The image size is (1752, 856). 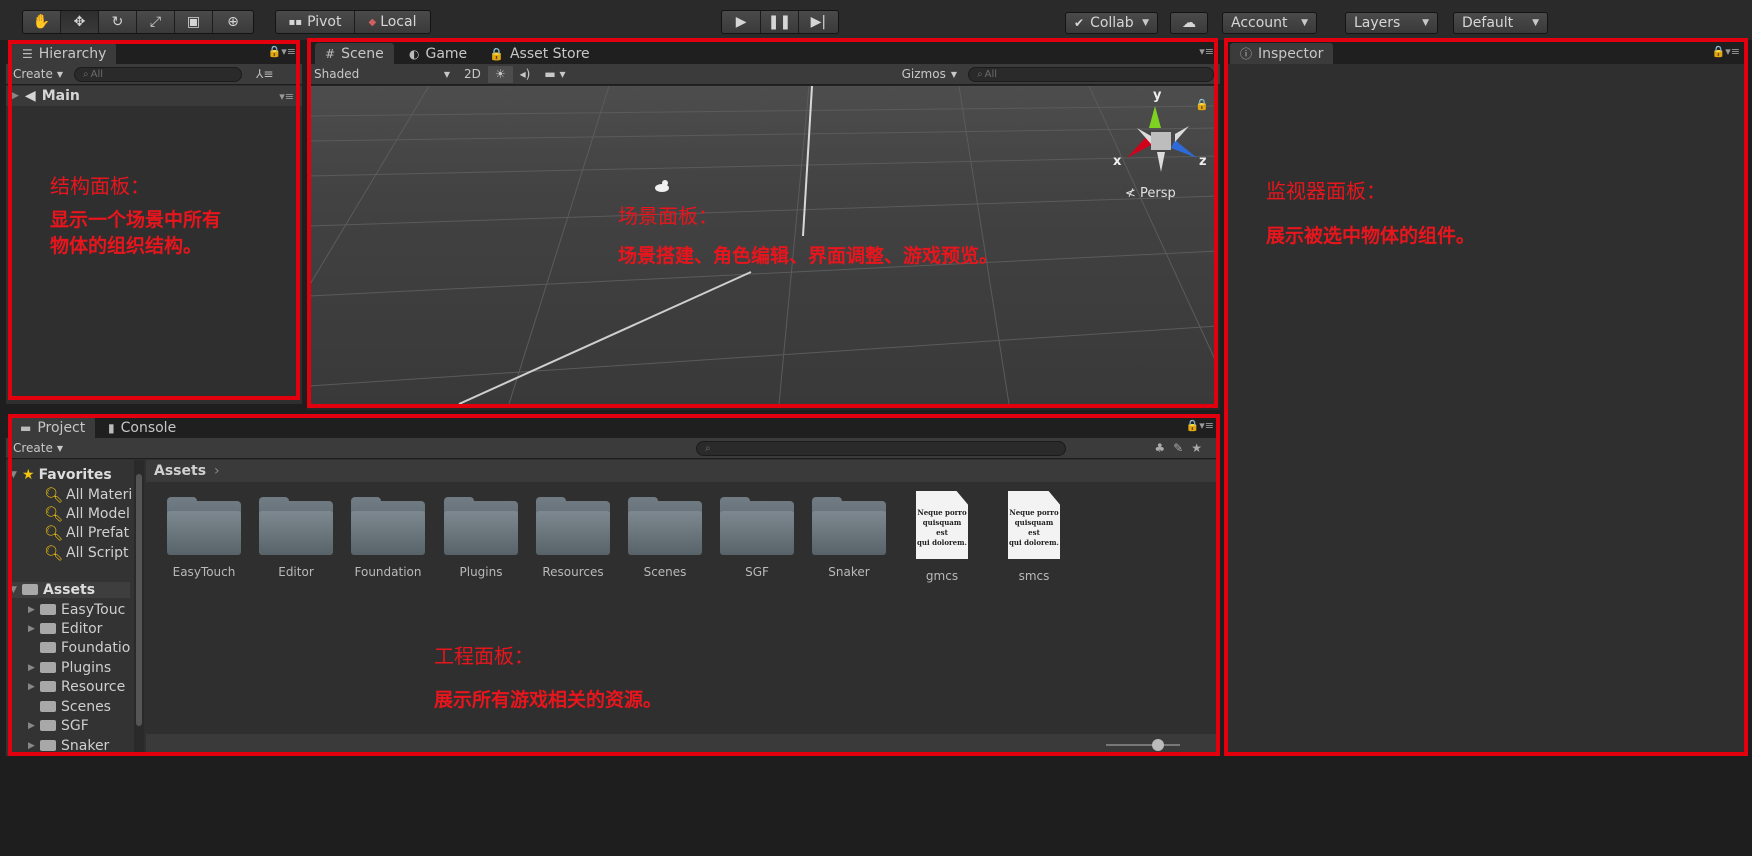 What do you see at coordinates (573, 538) in the screenshot?
I see `asset-folder: Resources` at bounding box center [573, 538].